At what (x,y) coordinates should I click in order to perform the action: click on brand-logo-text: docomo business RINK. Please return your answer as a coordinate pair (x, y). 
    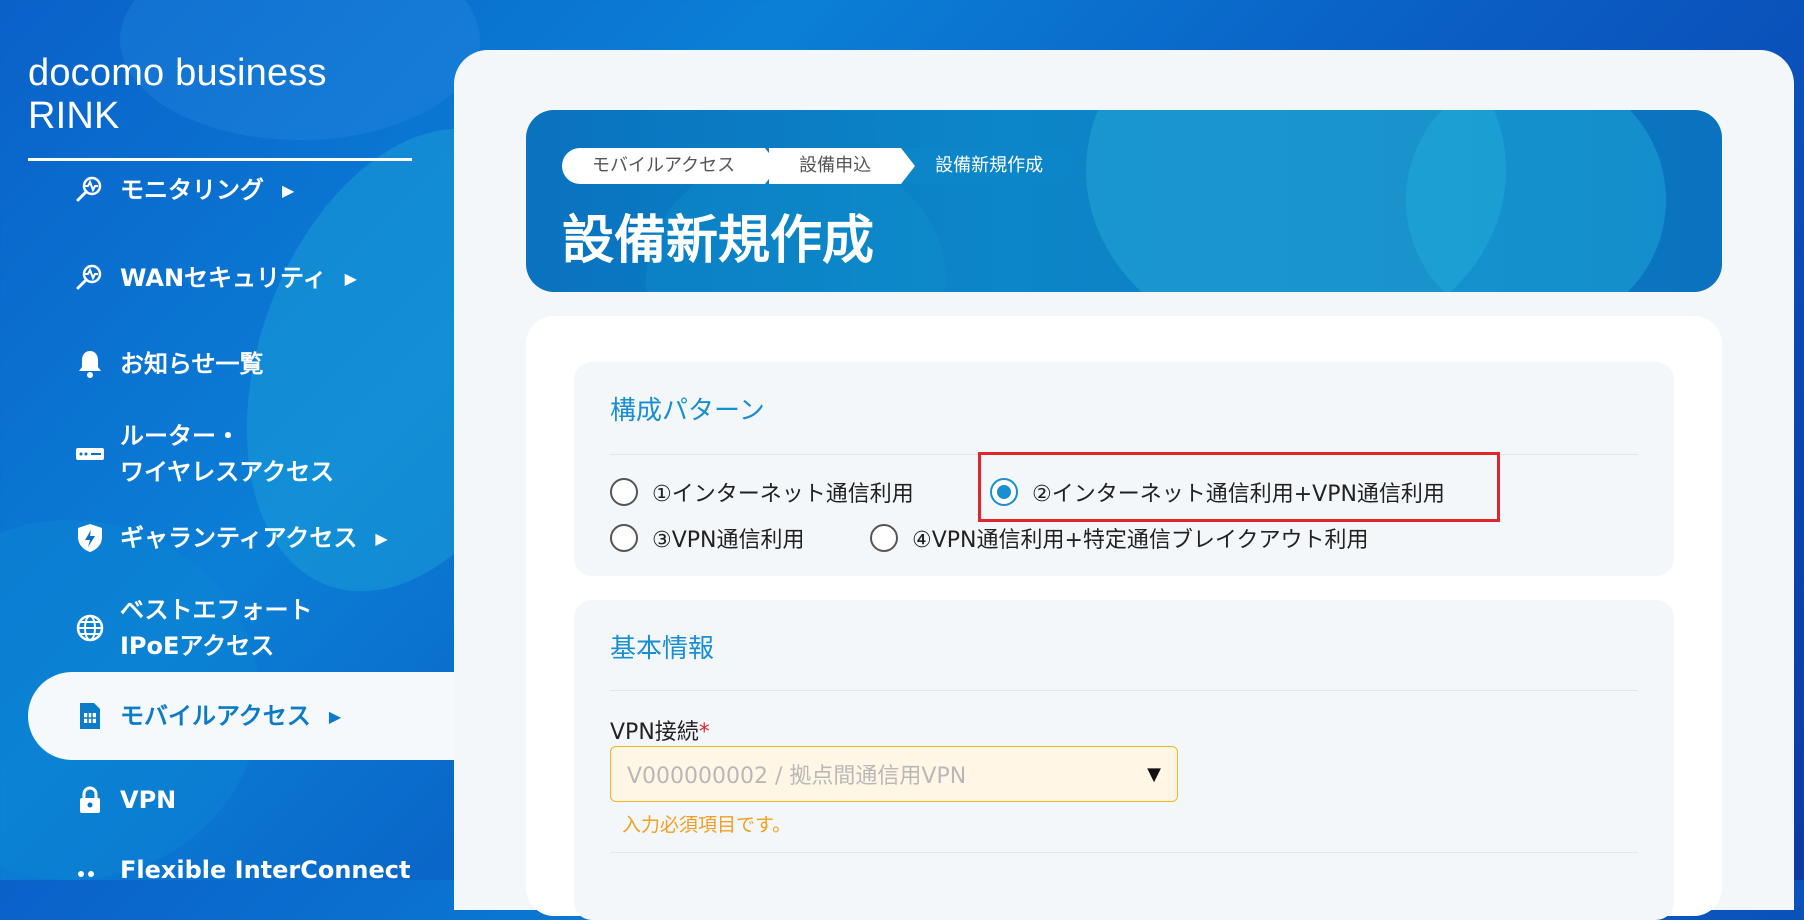
    Looking at the image, I should click on (220, 106).